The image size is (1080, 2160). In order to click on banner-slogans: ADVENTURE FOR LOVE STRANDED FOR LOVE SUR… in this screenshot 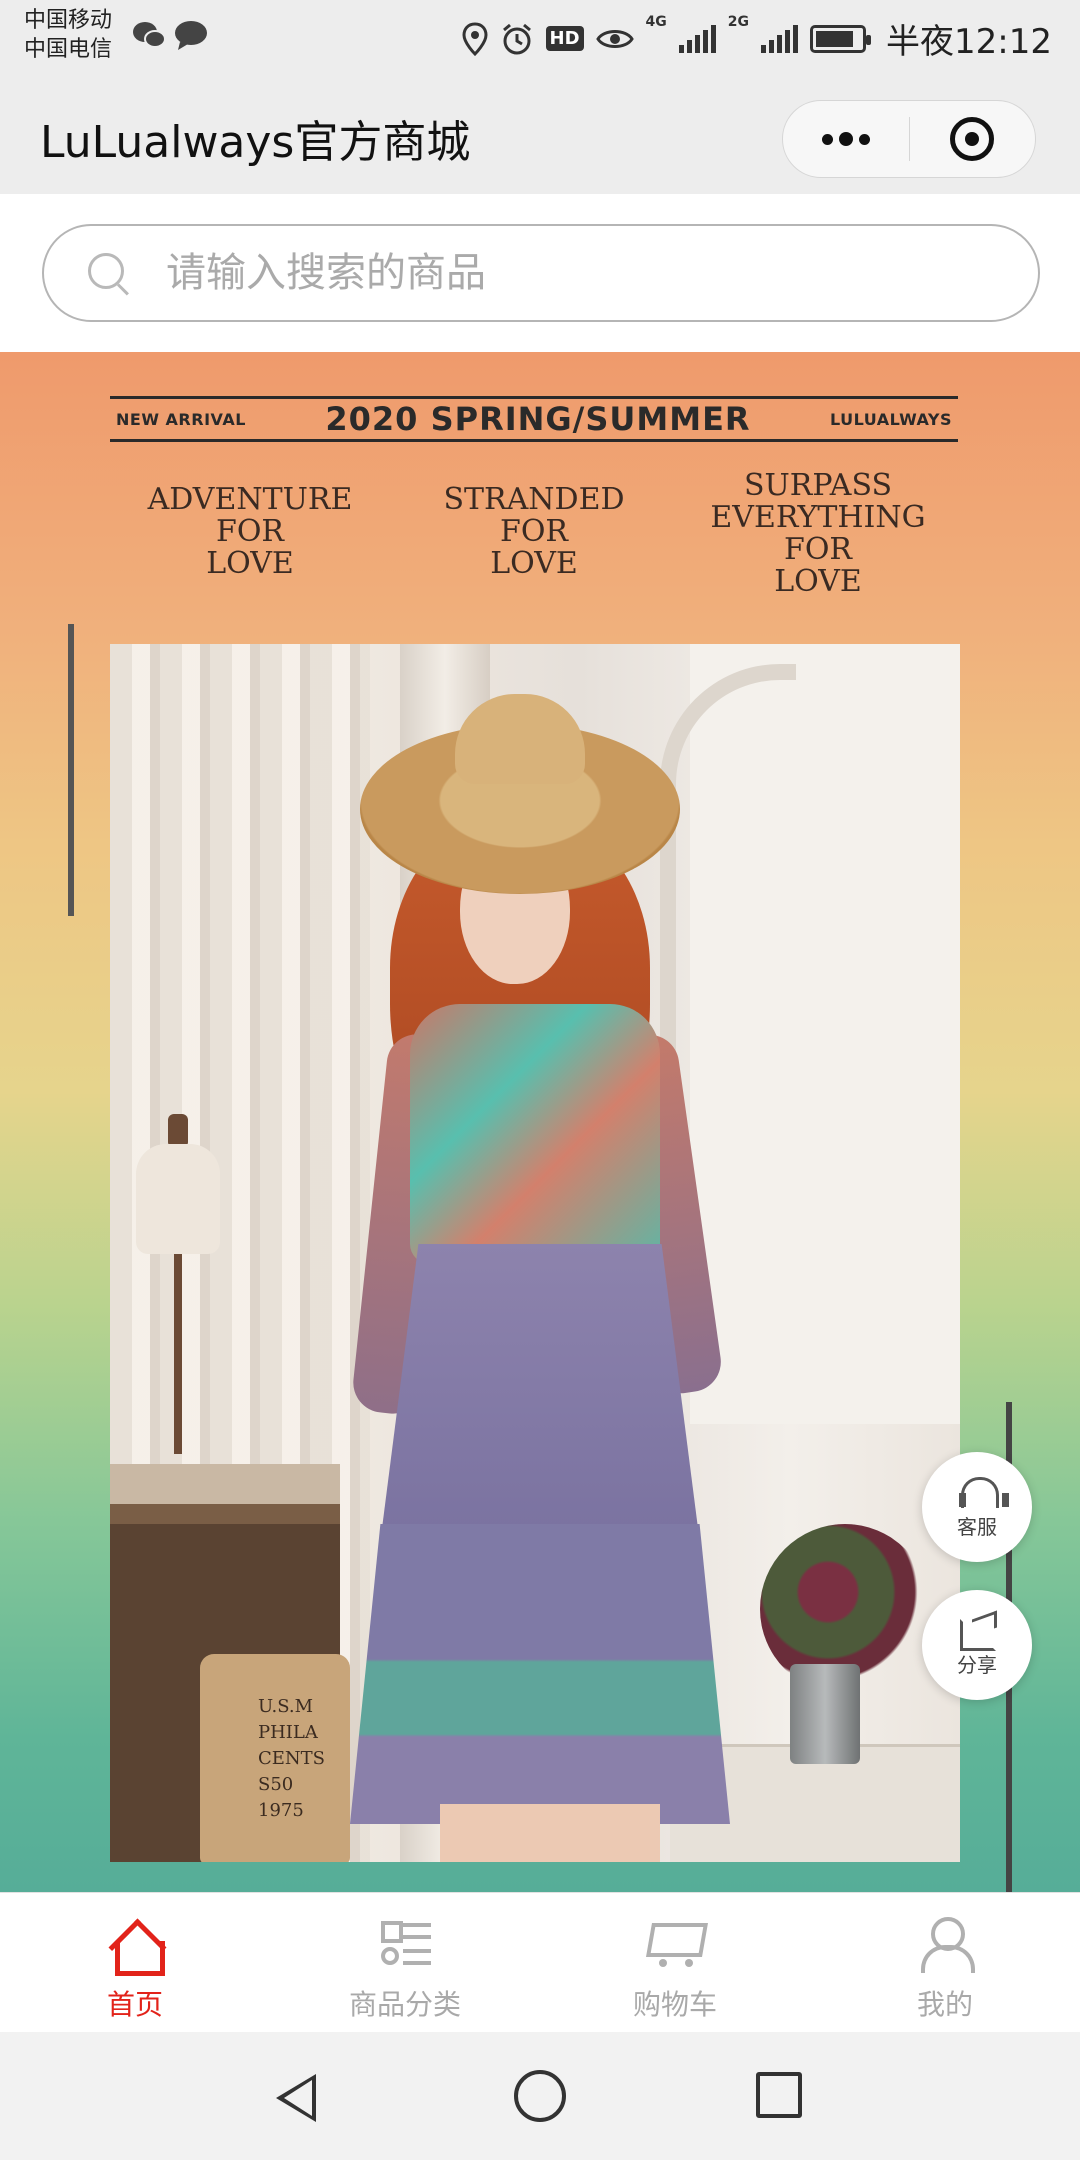, I will do `click(534, 534)`.